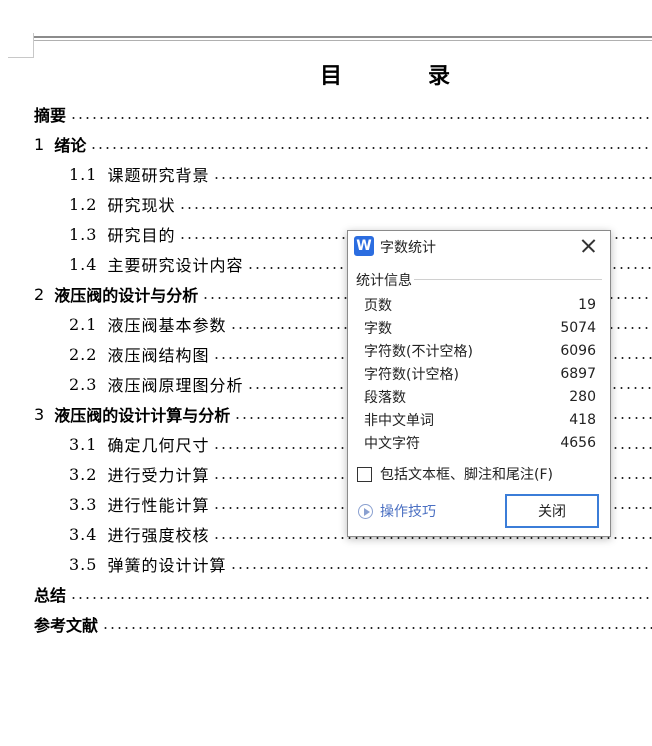 Image resolution: width=652 pixels, height=746 pixels. Describe the element at coordinates (39, 144) in the screenshot. I see `toc-entry-number: 1` at that location.